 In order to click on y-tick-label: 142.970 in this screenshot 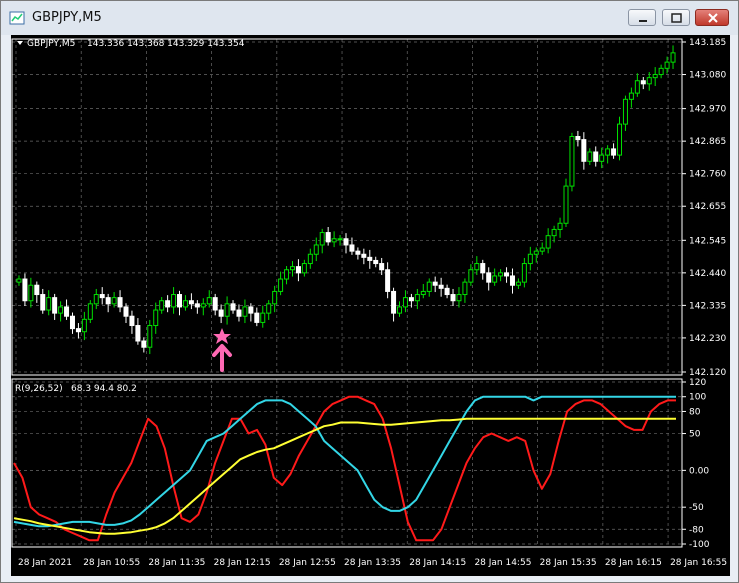, I will do `click(707, 110)`.